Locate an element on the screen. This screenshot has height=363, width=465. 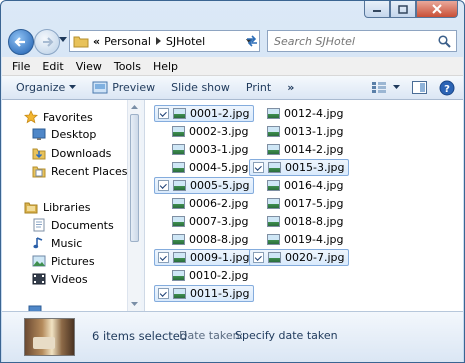
file-item: 0018-8.jpg is located at coordinates (298, 221).